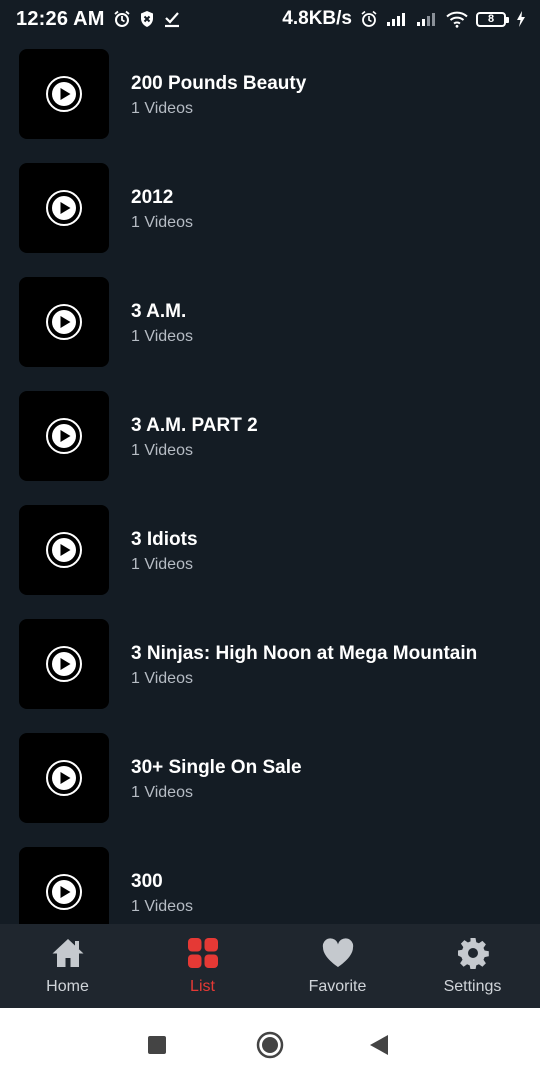 This screenshot has height=1080, width=540. I want to click on nav-list: List, so click(202, 966).